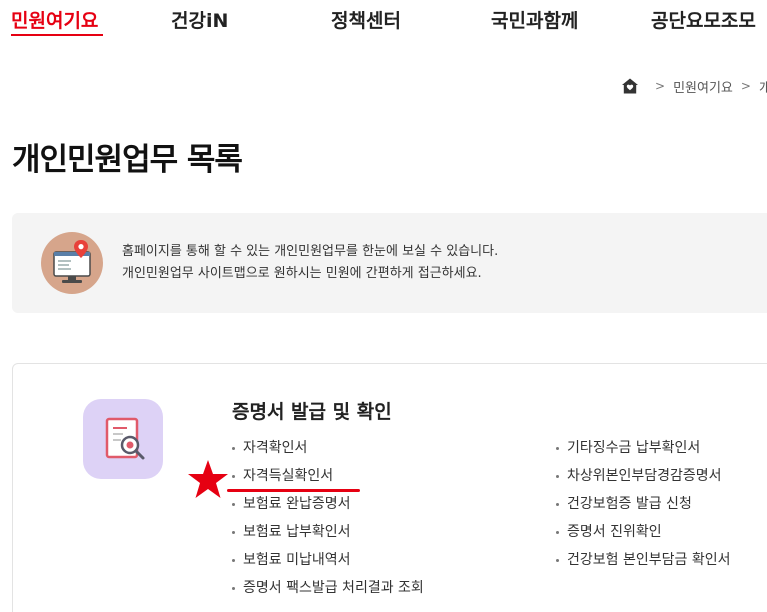 This screenshot has width=767, height=612. What do you see at coordinates (54, 19) in the screenshot?
I see `nav-item-minwon: 민원여기요` at bounding box center [54, 19].